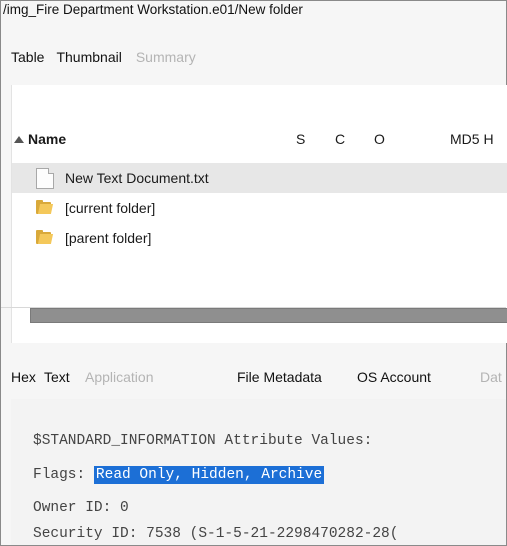 This screenshot has height=546, width=507. Describe the element at coordinates (472, 139) in the screenshot. I see `column-md5-header: MD5 H` at that location.